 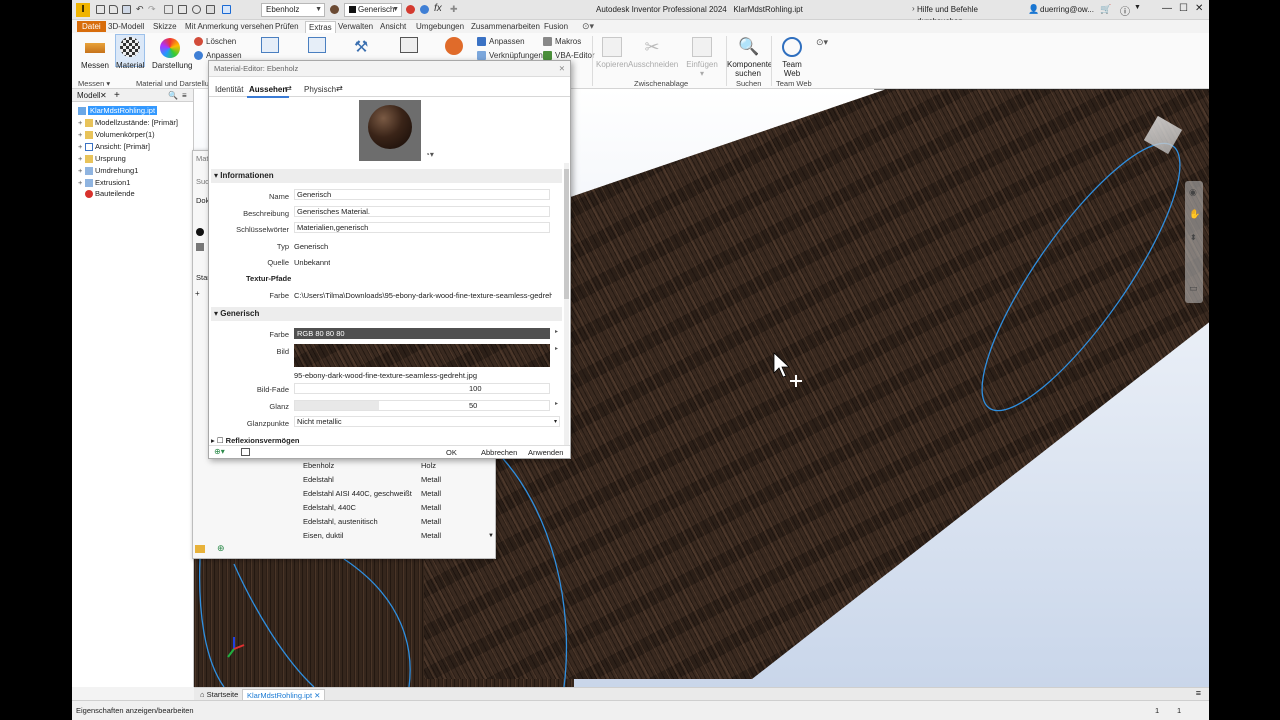 What do you see at coordinates (749, 57) in the screenshot?
I see `komponente-suchen-button: 🔍 Komponente suchen` at bounding box center [749, 57].